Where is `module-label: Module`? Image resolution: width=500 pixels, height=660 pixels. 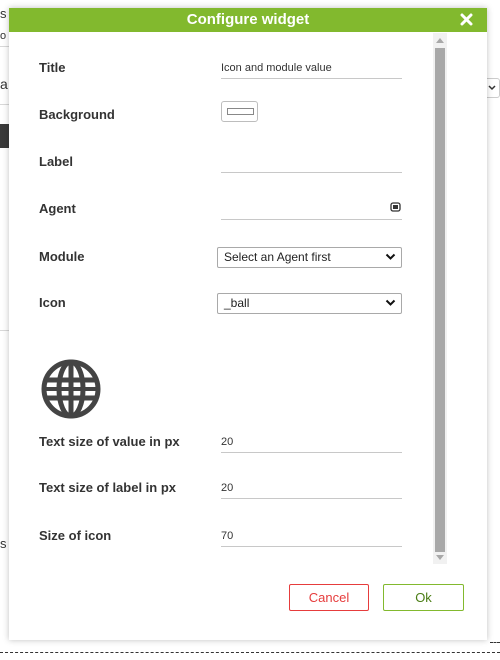
module-label: Module is located at coordinates (62, 256).